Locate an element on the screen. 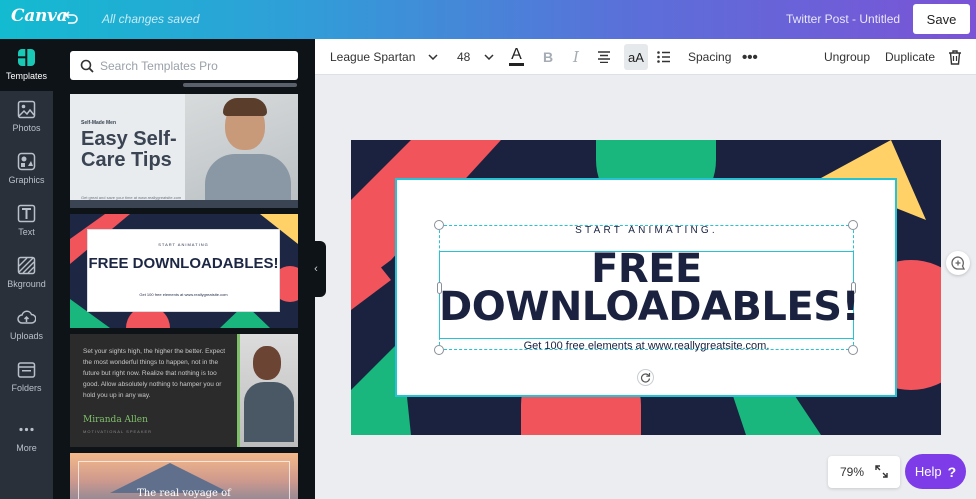 Image resolution: width=976 pixels, height=499 pixels. zoom-level: 79% is located at coordinates (852, 472).